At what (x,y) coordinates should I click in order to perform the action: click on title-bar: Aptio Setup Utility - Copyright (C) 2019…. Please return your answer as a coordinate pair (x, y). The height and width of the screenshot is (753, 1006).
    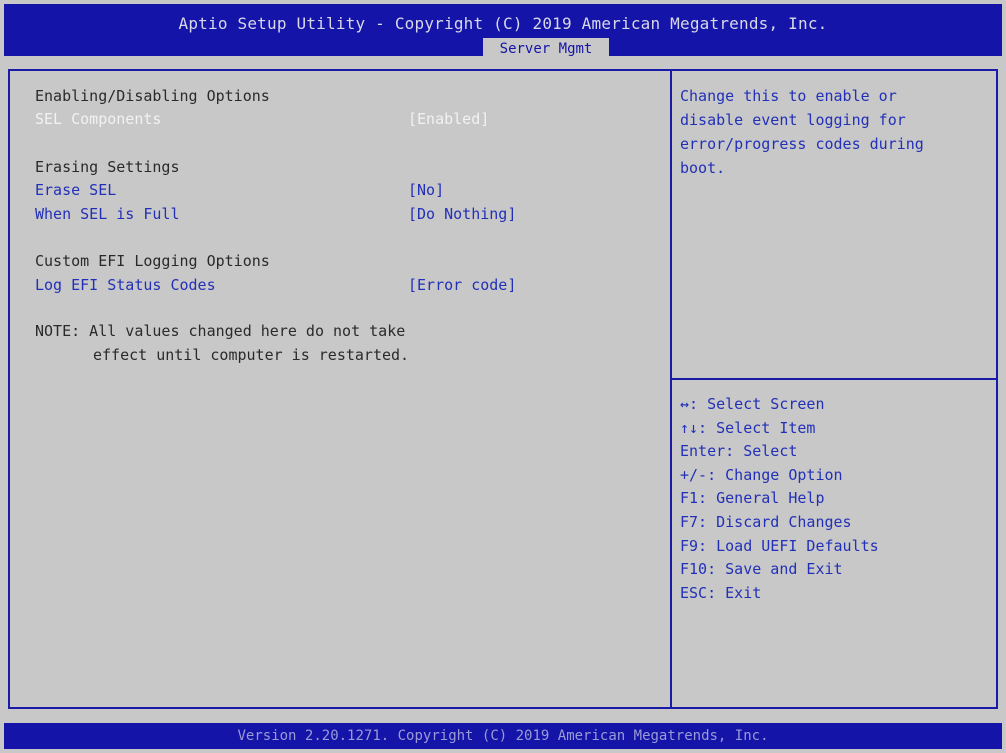
    Looking at the image, I should click on (503, 32).